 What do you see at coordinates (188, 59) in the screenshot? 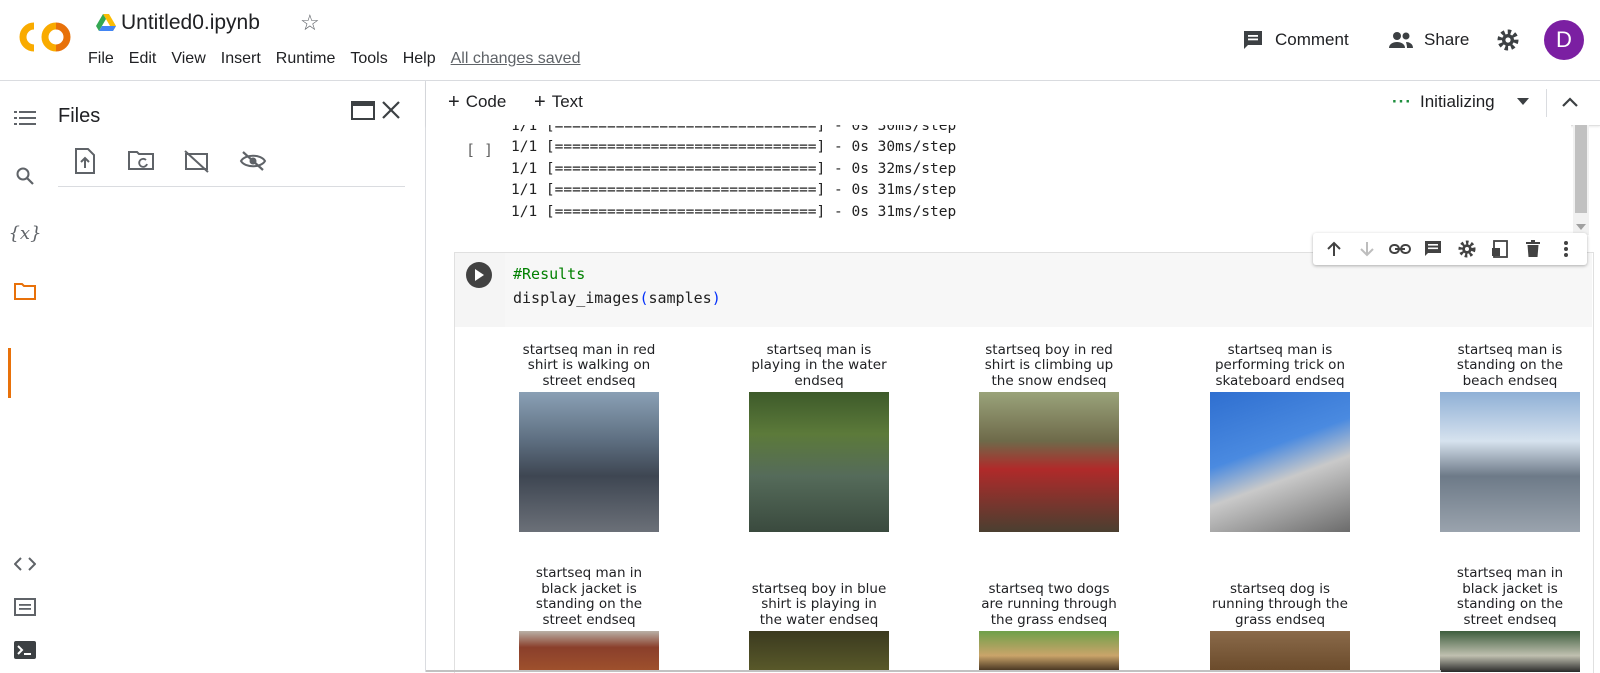
I see `menu-view: View` at bounding box center [188, 59].